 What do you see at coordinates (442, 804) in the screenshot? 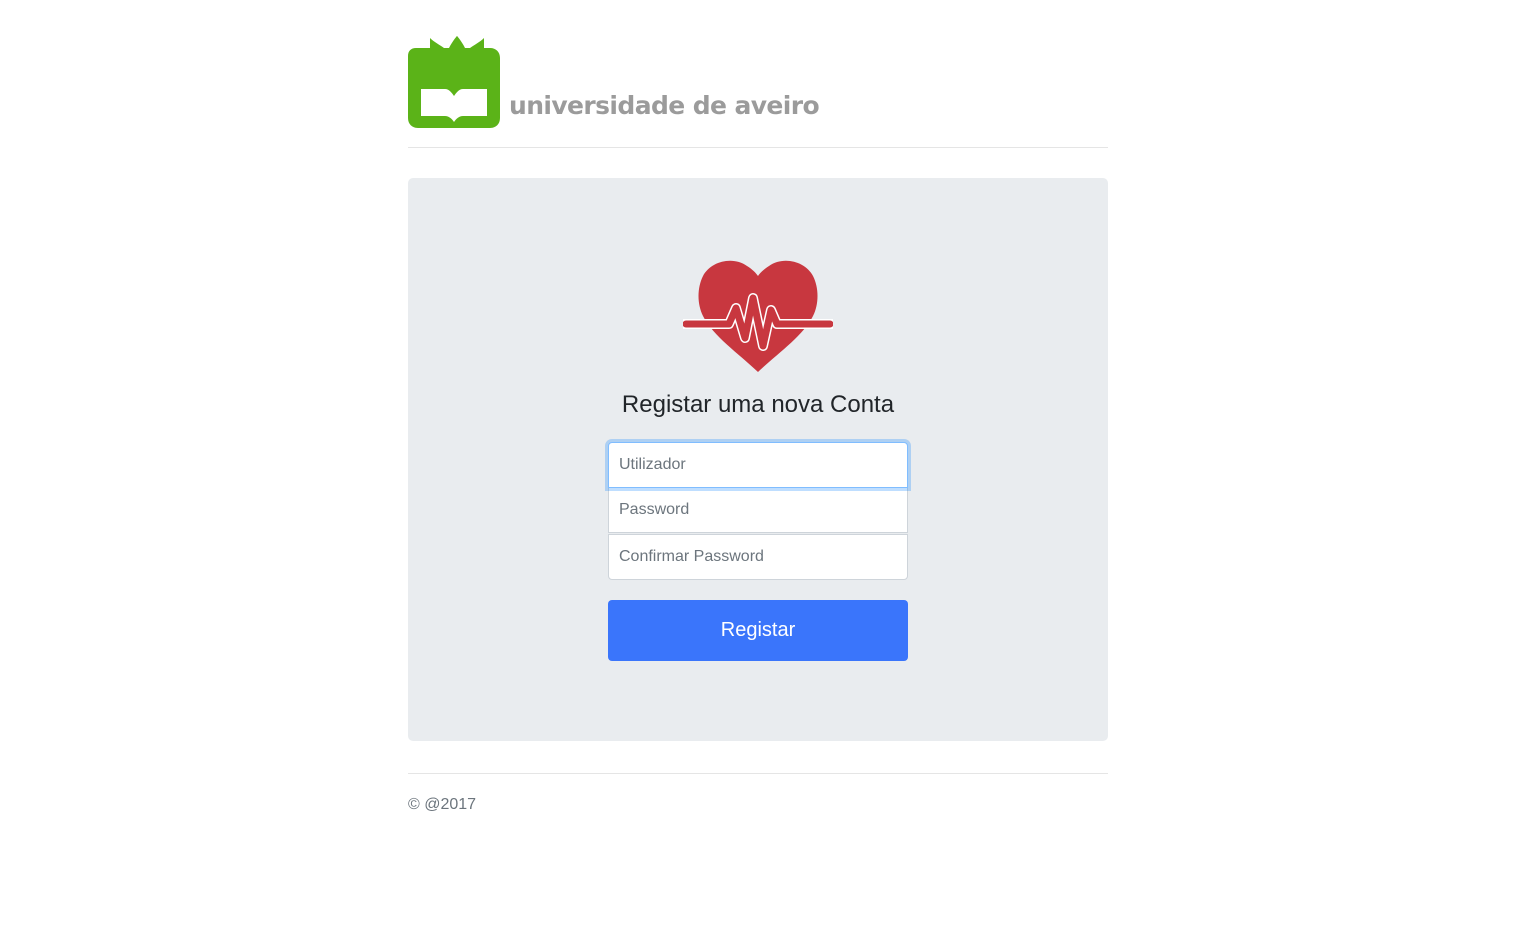
I see `copyright-text: © @2017` at bounding box center [442, 804].